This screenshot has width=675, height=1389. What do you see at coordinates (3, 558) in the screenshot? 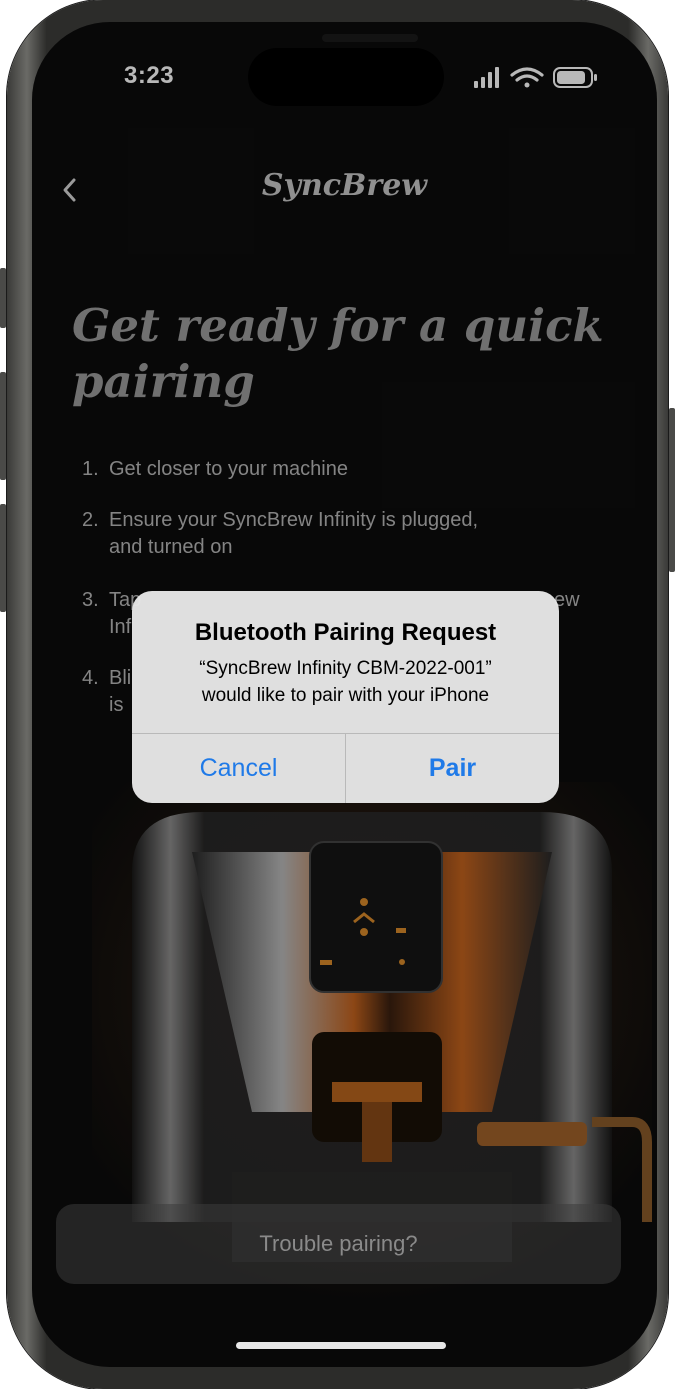
I see `volume-down-button` at bounding box center [3, 558].